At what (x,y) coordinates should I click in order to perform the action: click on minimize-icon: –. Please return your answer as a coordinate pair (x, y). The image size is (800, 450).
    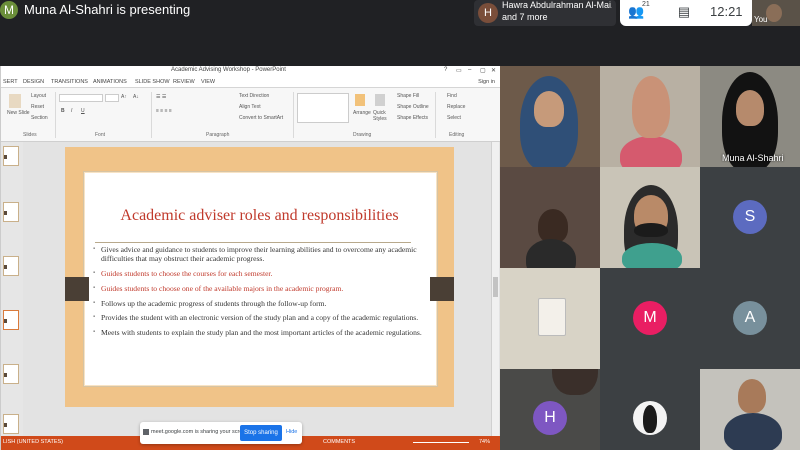
    Looking at the image, I should click on (469, 70).